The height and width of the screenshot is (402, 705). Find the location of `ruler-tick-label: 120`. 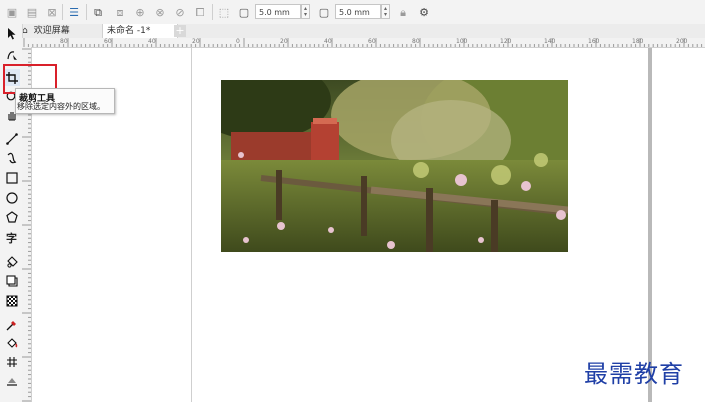

ruler-tick-label: 120 is located at coordinates (506, 41).